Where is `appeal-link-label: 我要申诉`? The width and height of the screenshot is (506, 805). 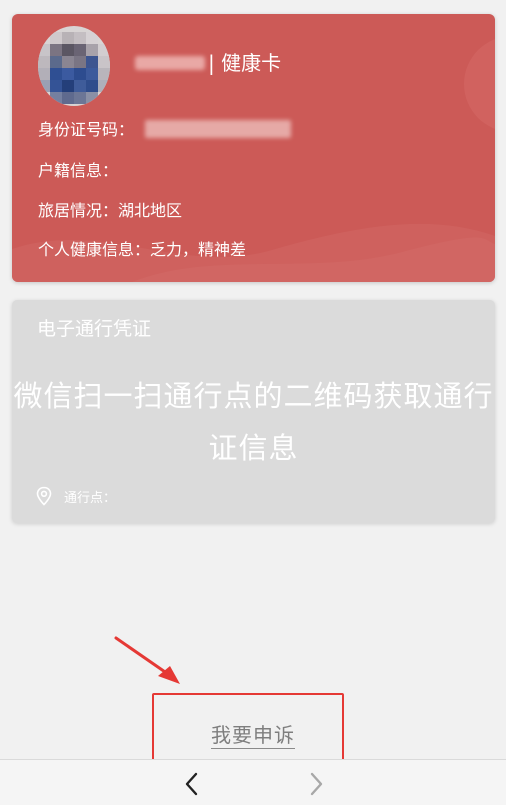 appeal-link-label: 我要申诉 is located at coordinates (253, 736).